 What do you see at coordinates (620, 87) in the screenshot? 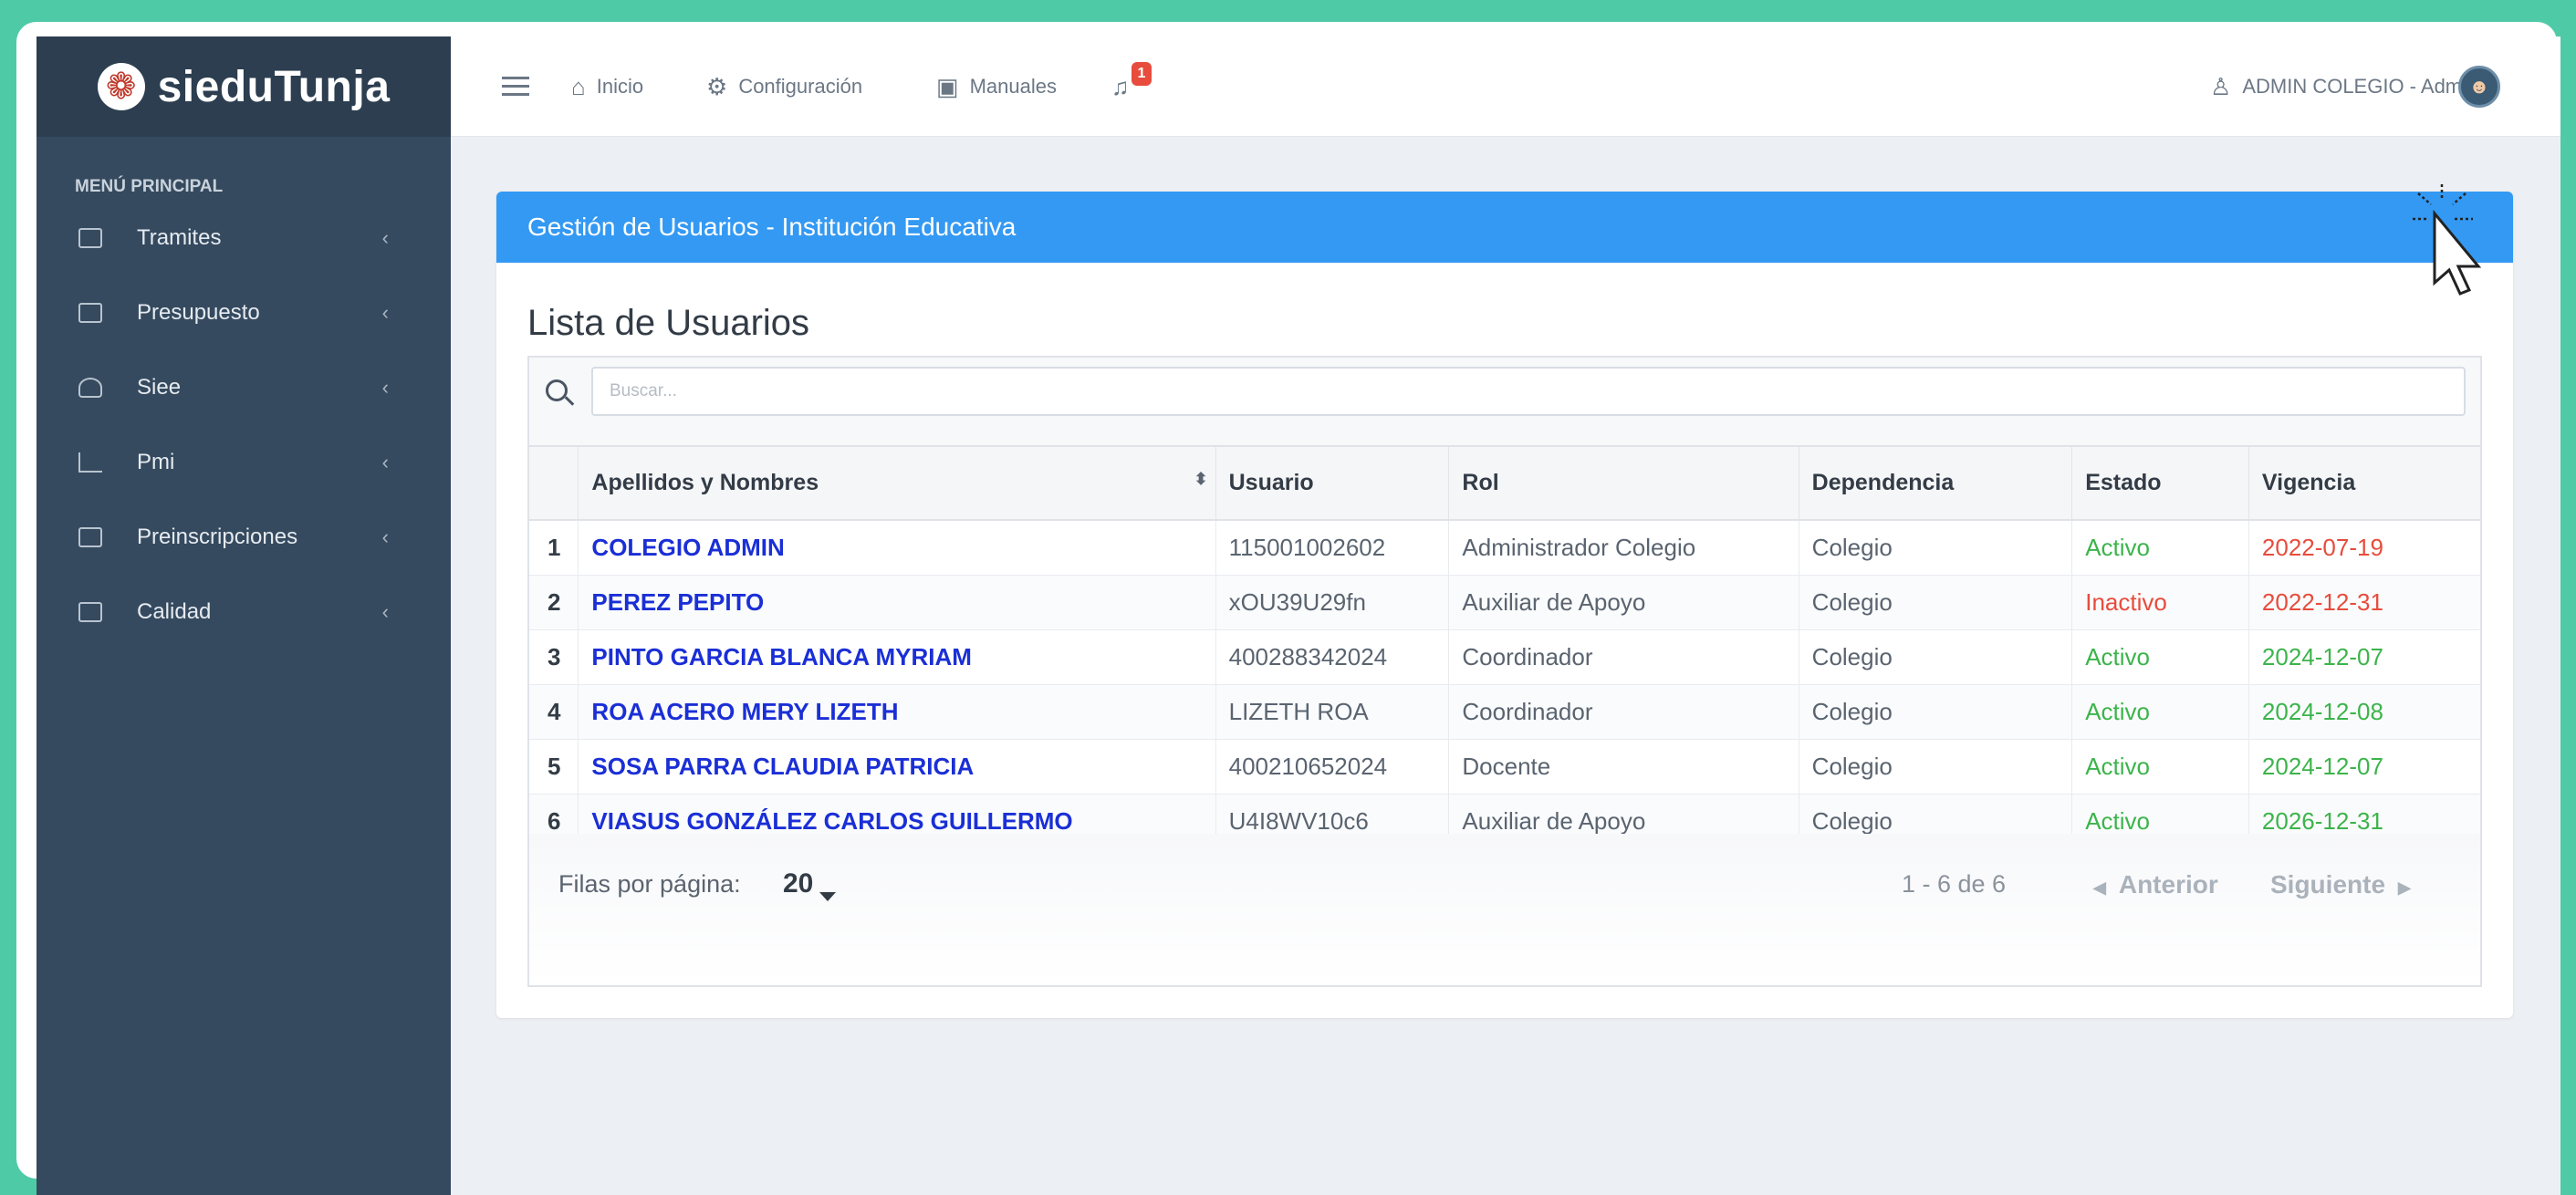
I see `nav-inicio-label: Inicio` at bounding box center [620, 87].